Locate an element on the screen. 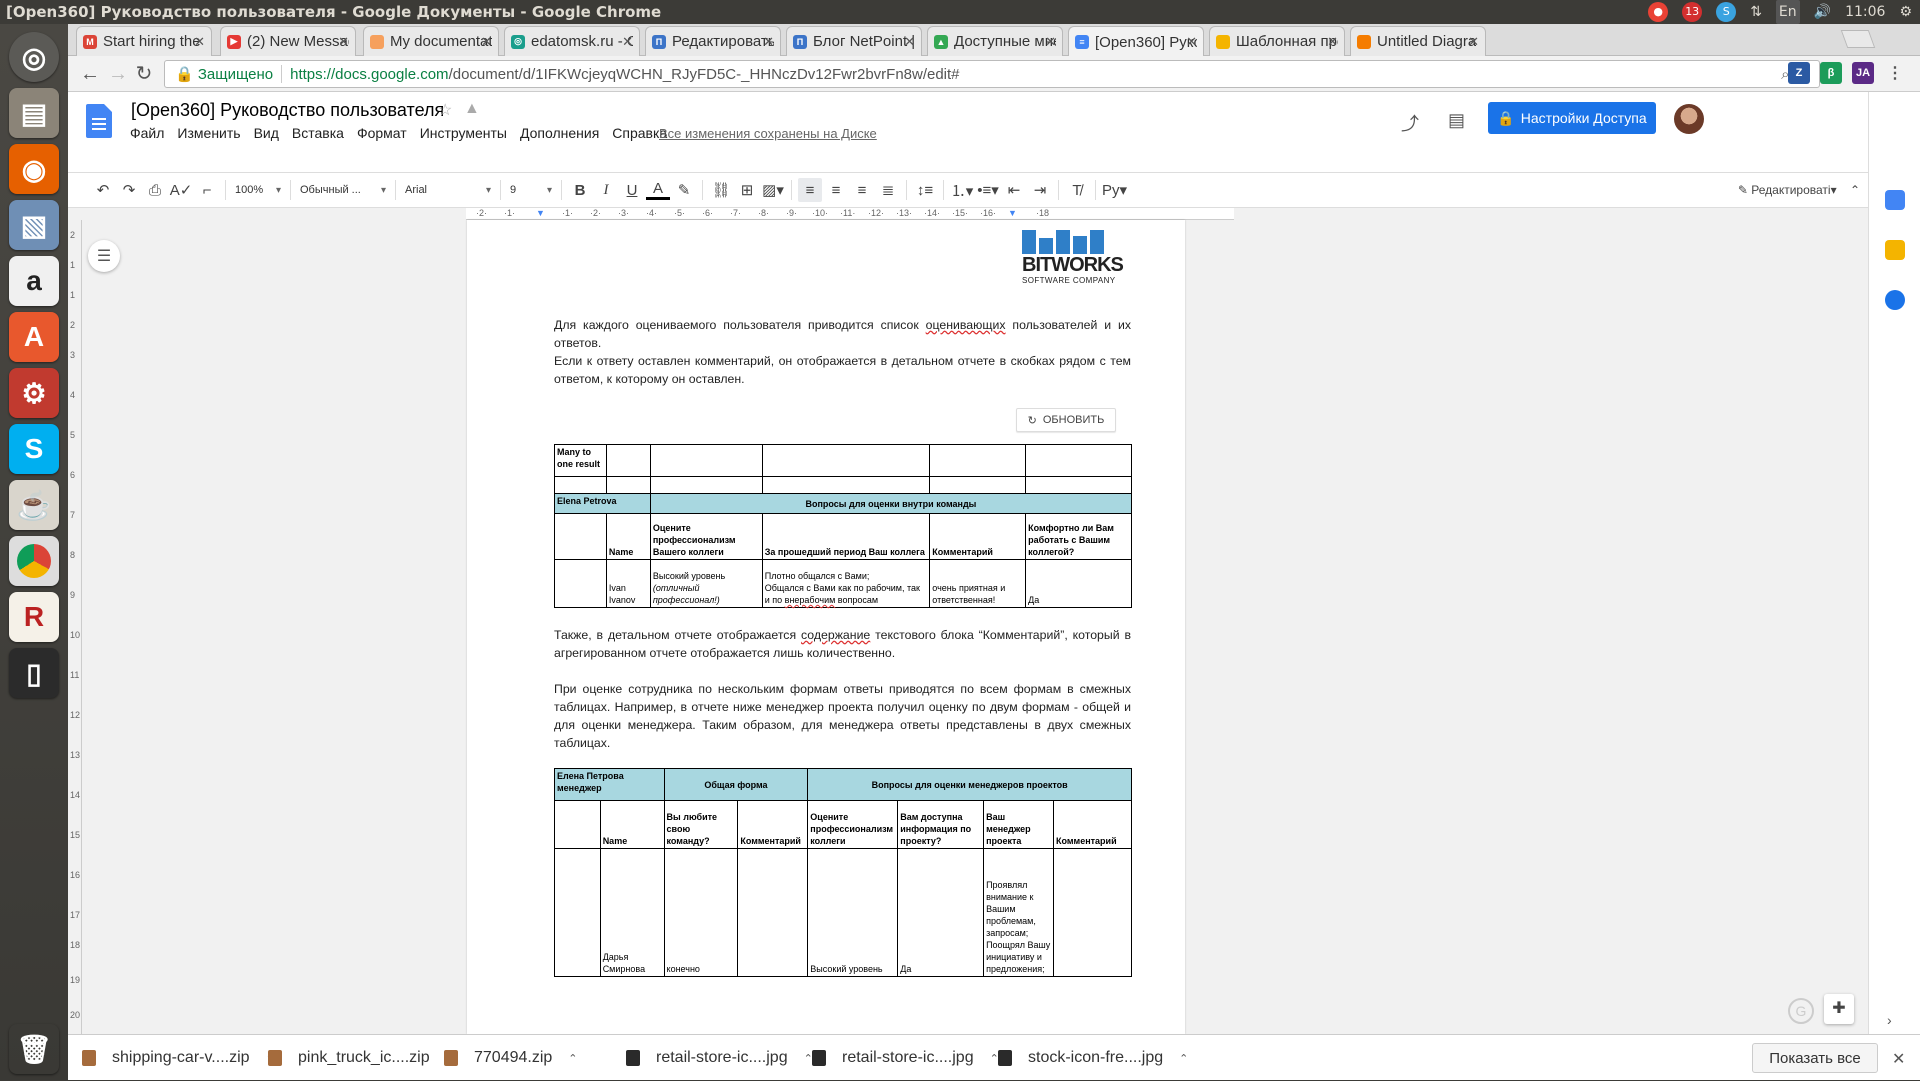 This screenshot has width=1920, height=1081. back-arrow-icon: ← is located at coordinates (90, 74).